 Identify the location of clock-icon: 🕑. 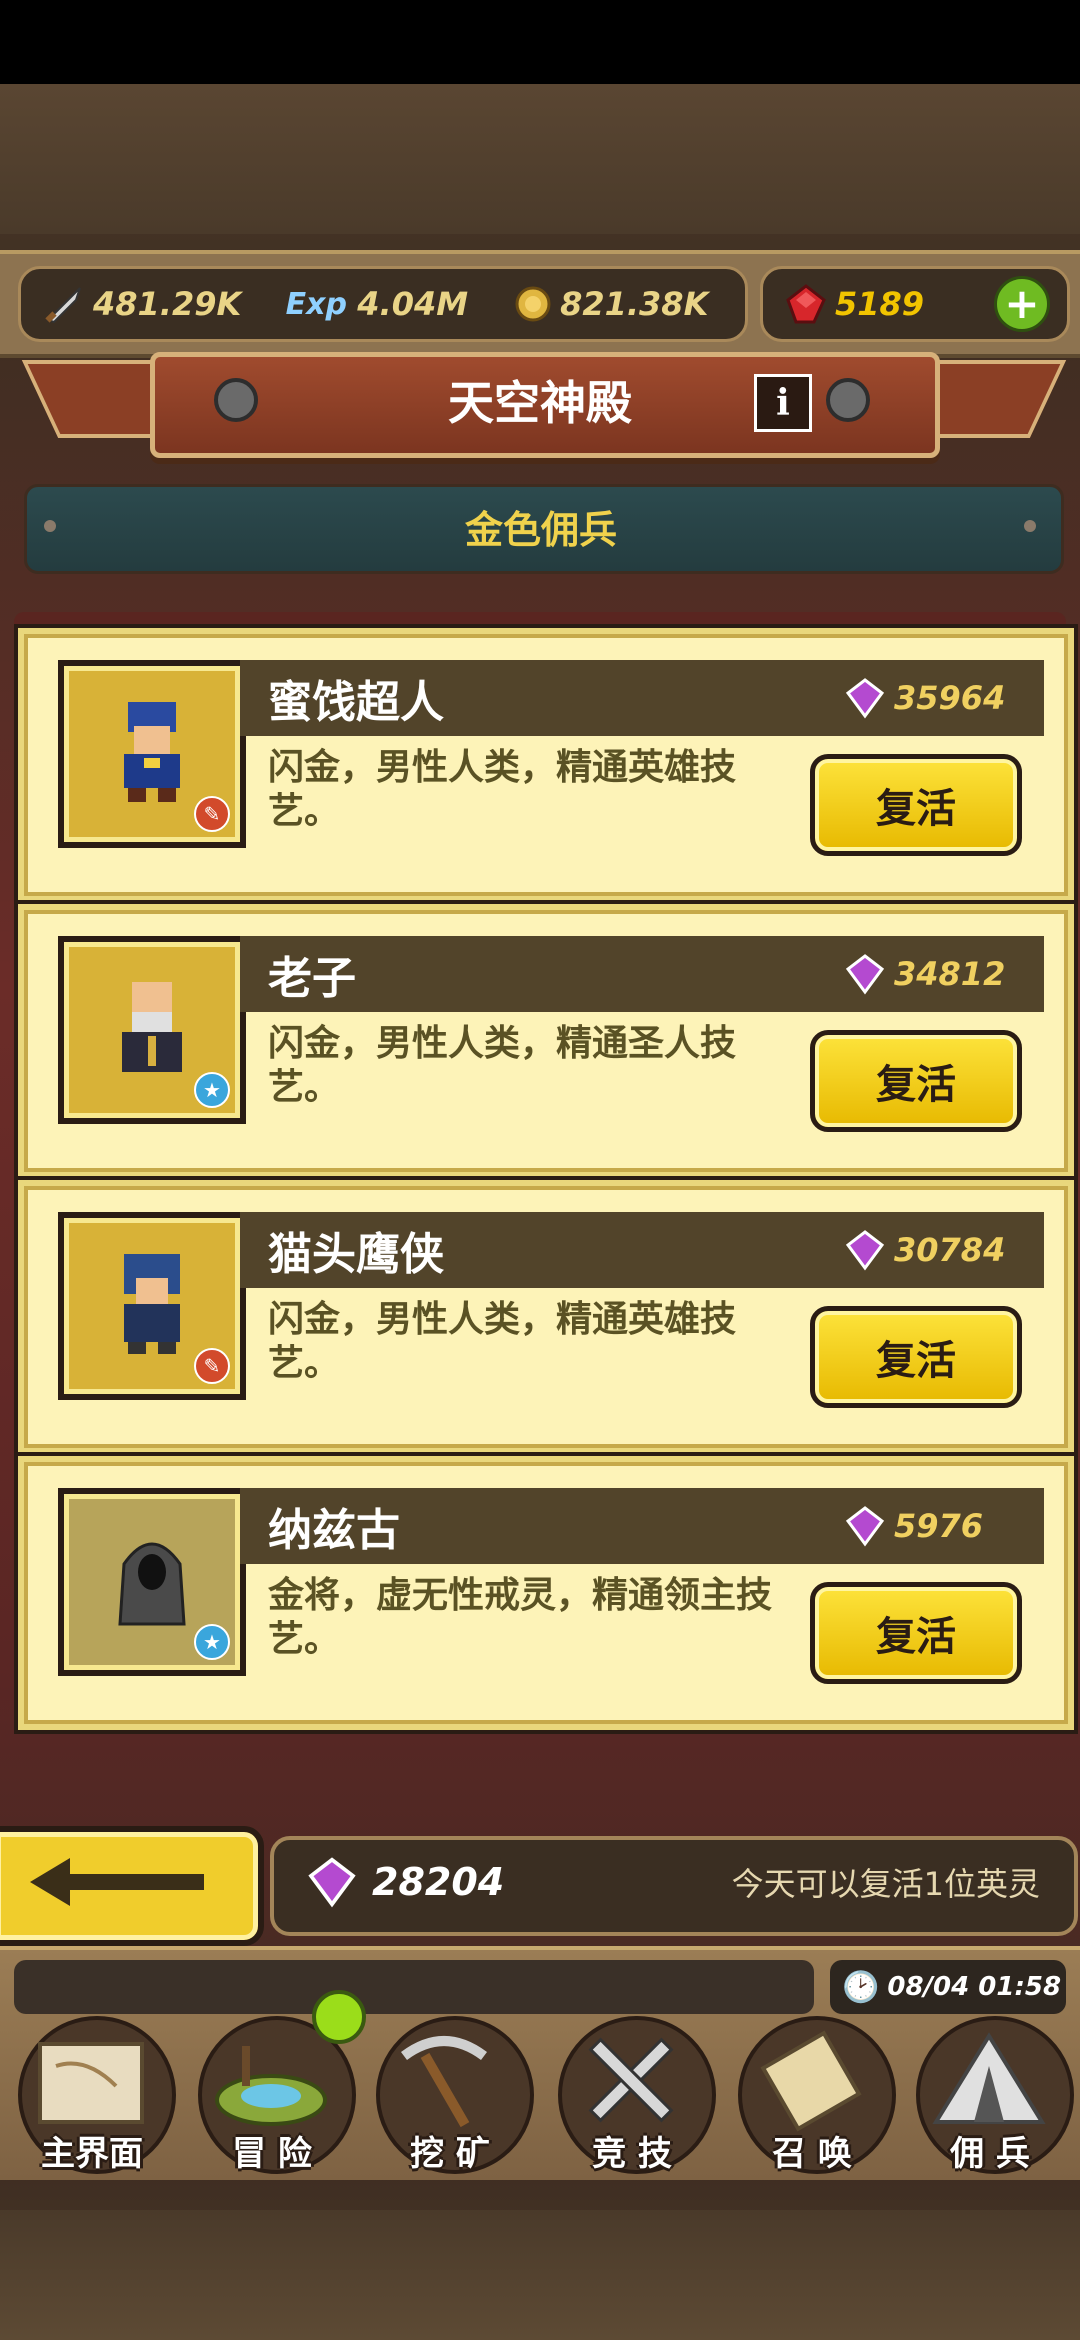
(861, 1987).